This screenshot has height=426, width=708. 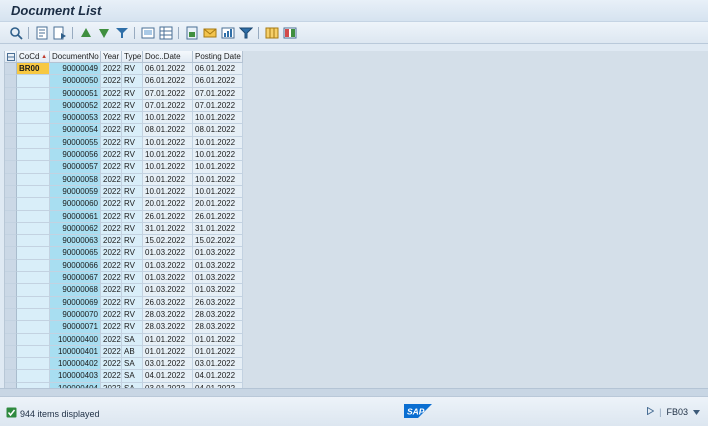 What do you see at coordinates (75, 302) in the screenshot?
I see `cell-docno: 90000069` at bounding box center [75, 302].